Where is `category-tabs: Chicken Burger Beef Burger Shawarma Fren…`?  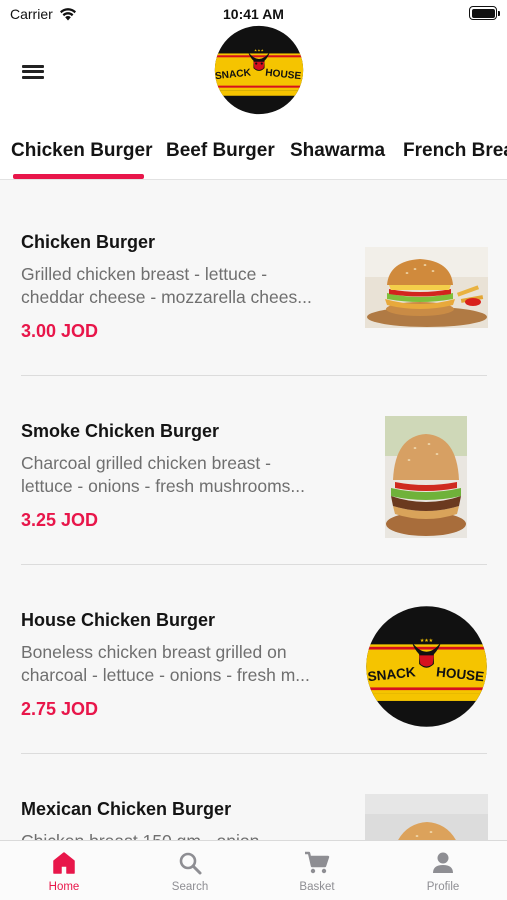 category-tabs: Chicken Burger Beef Burger Shawarma Fren… is located at coordinates (253, 154).